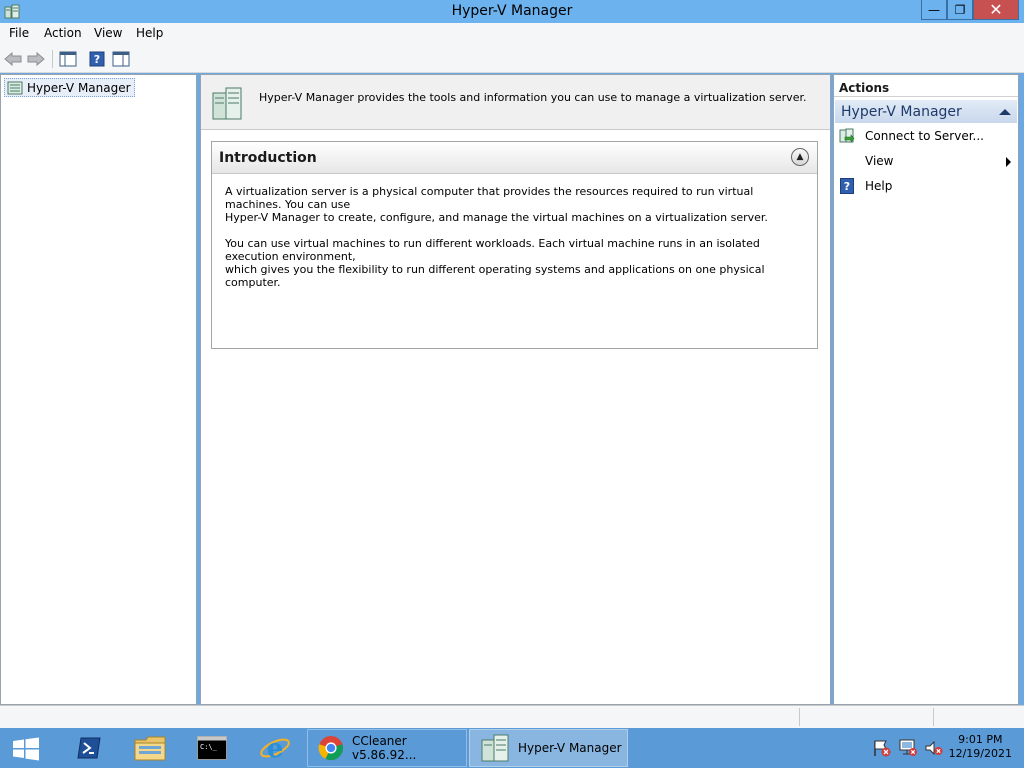  I want to click on taskbar-powershell, so click(89, 748).